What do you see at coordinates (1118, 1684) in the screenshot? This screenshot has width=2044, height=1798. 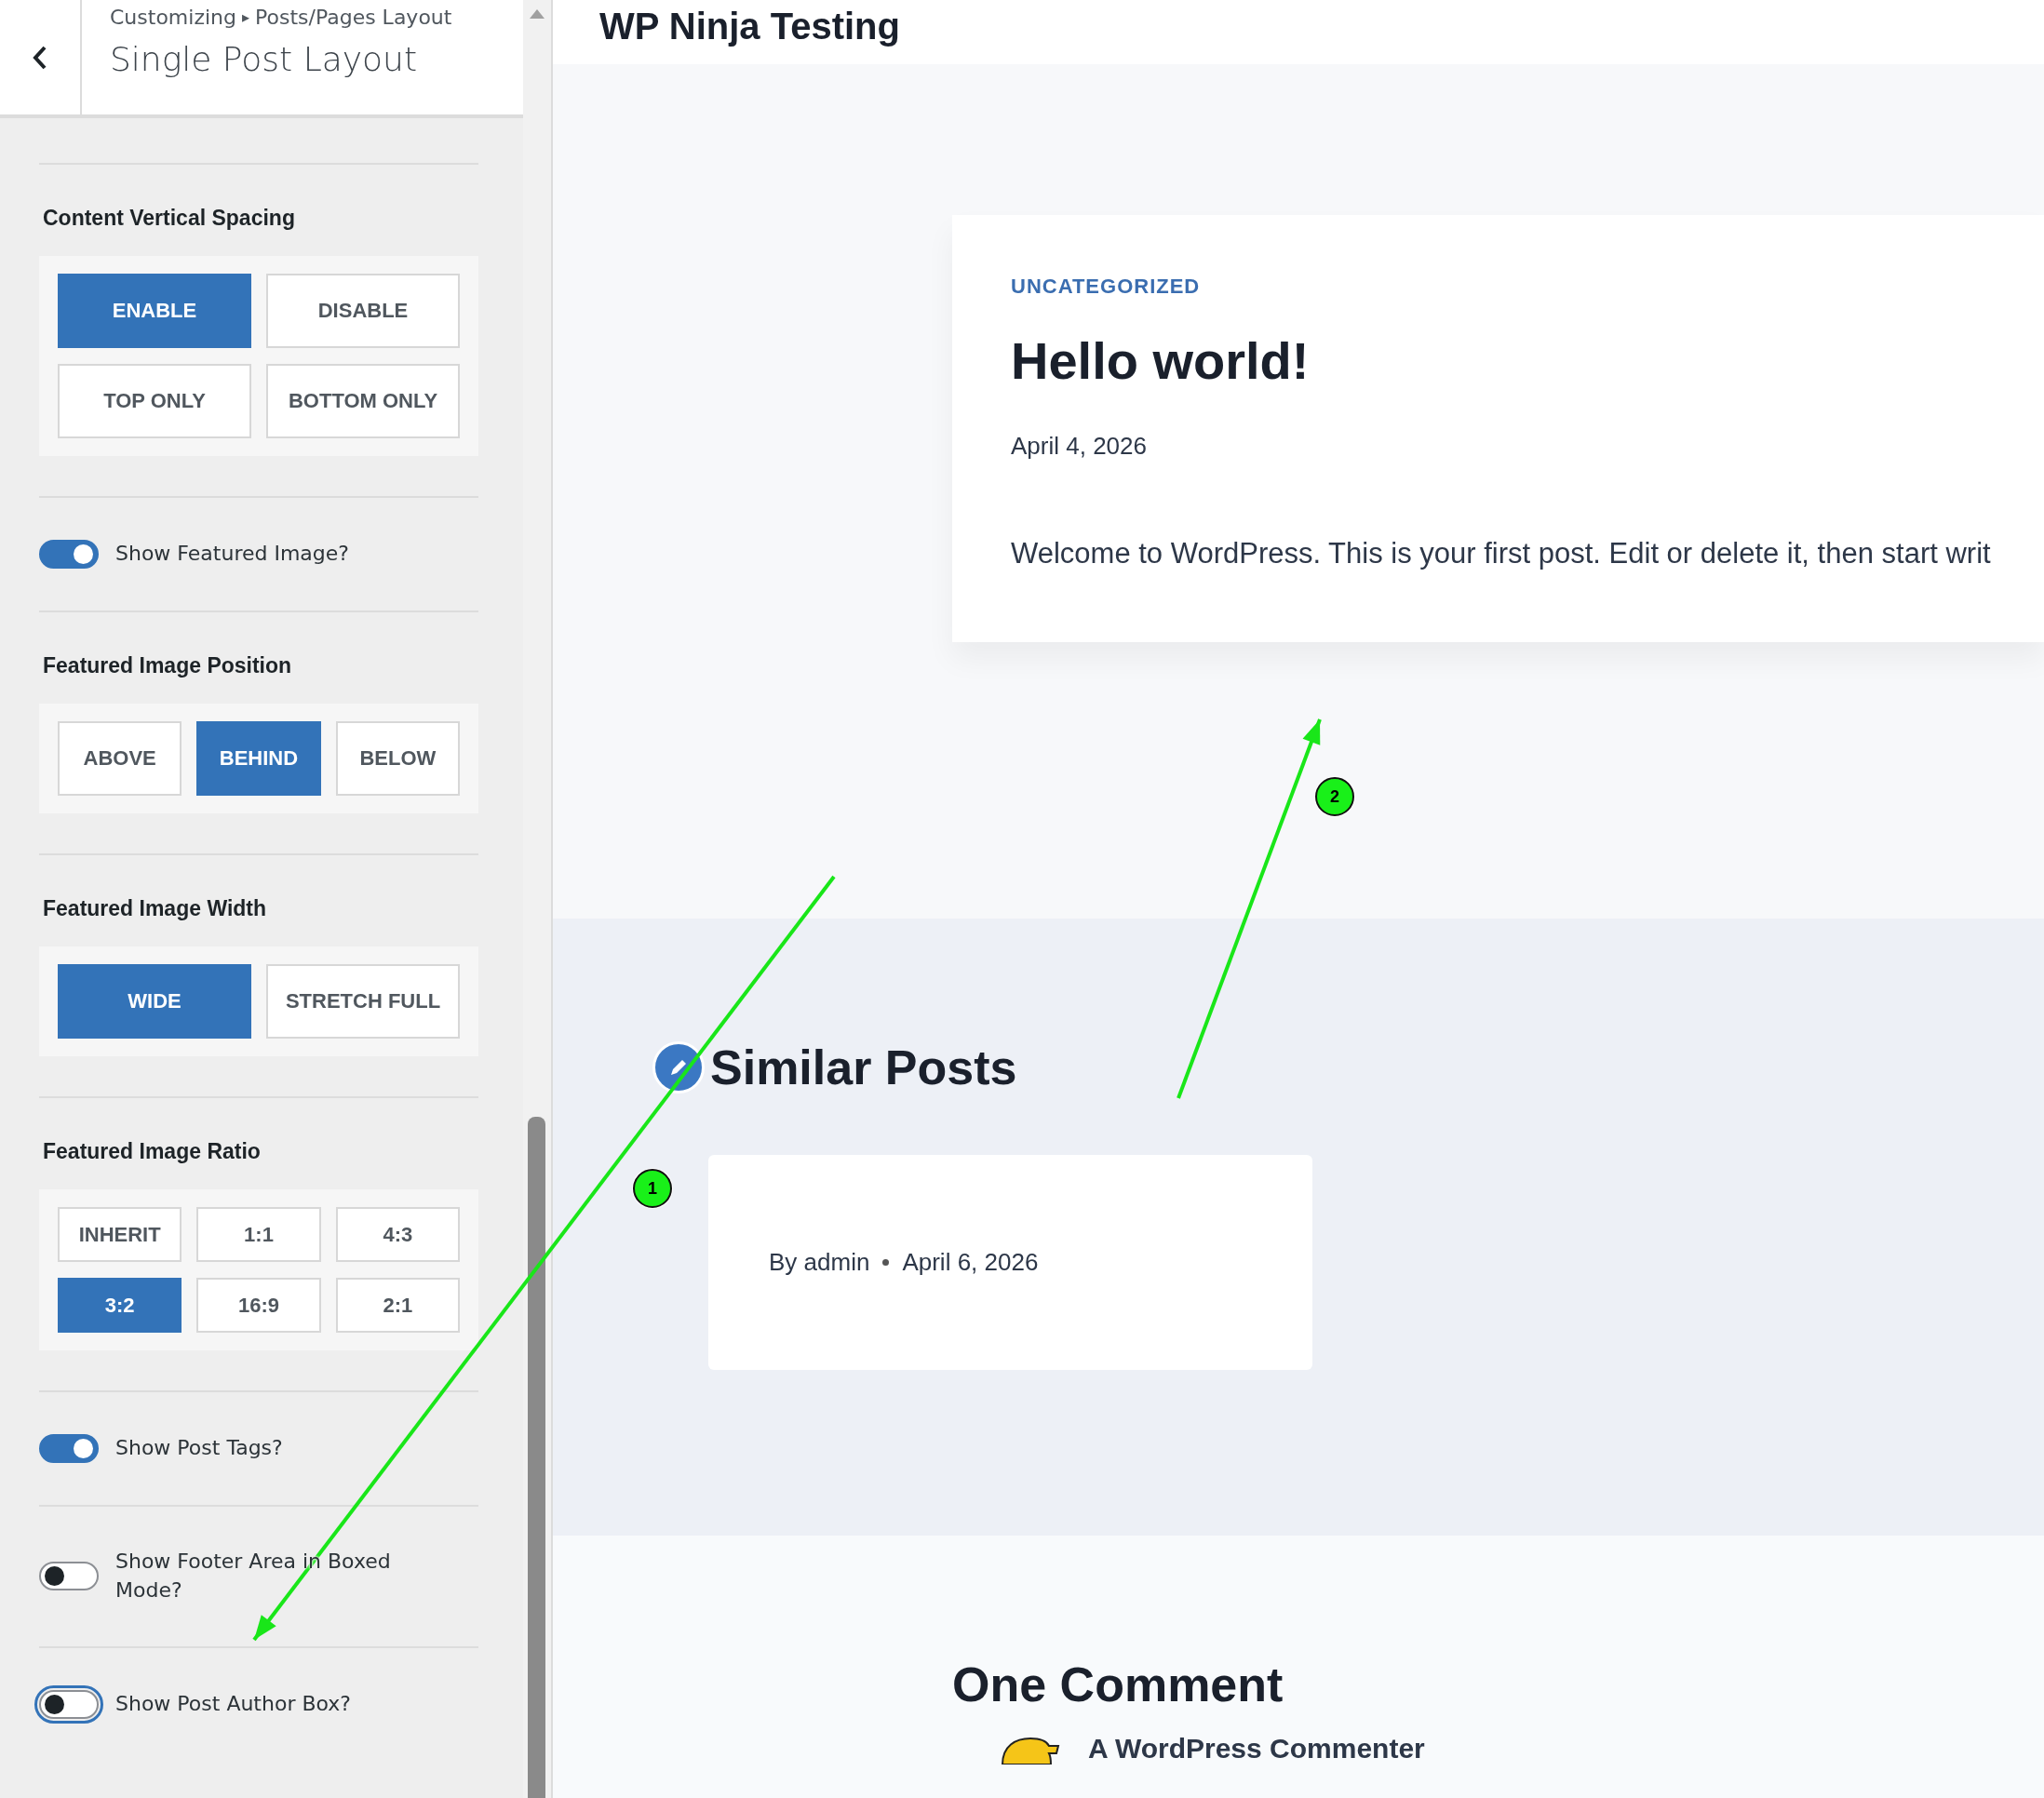 I see `comments-heading: One Comment` at bounding box center [1118, 1684].